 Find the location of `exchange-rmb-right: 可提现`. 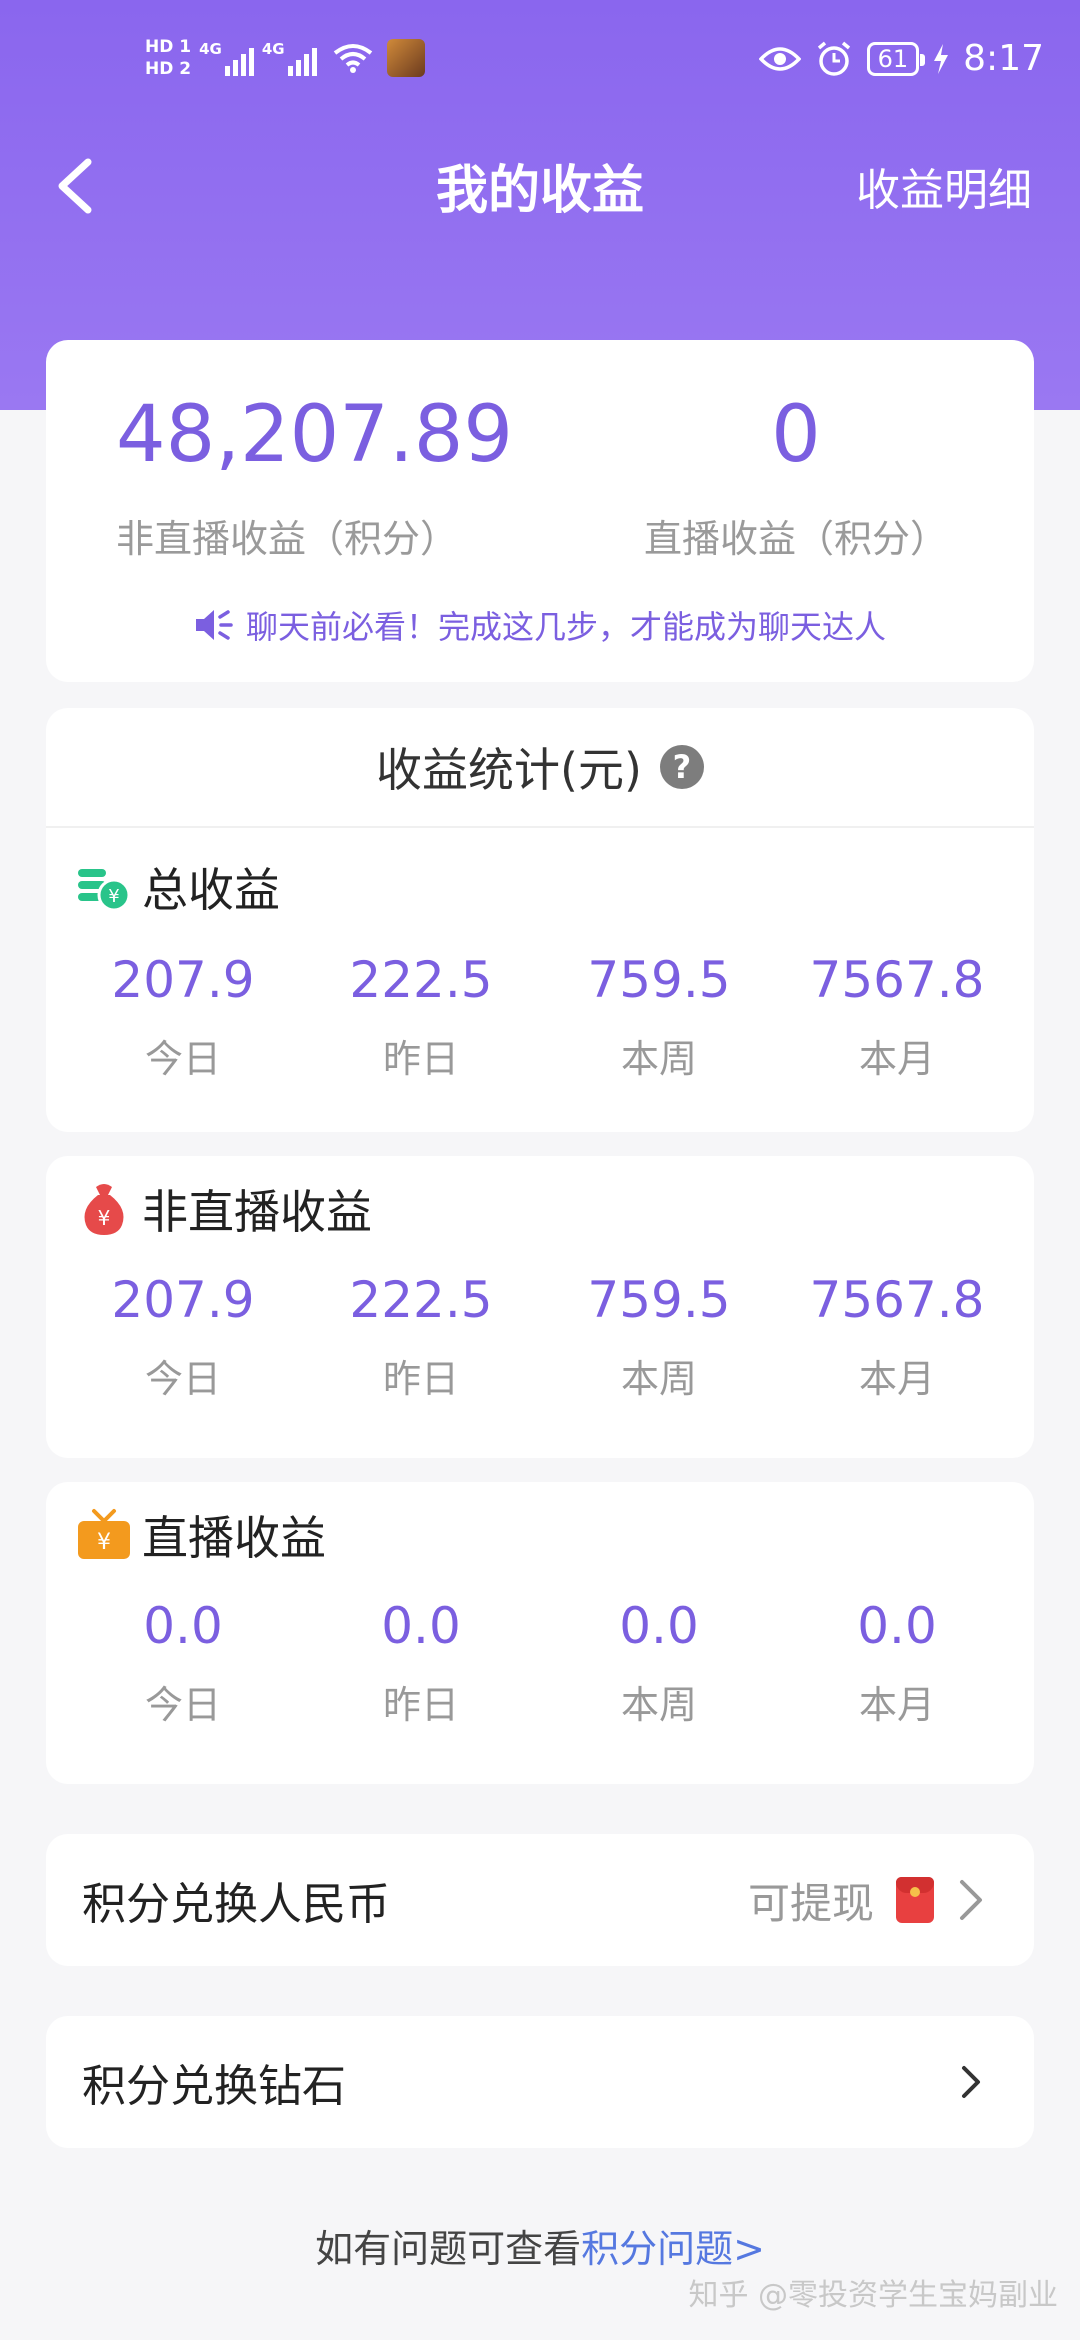

exchange-rmb-right: 可提现 is located at coordinates (867, 1900).